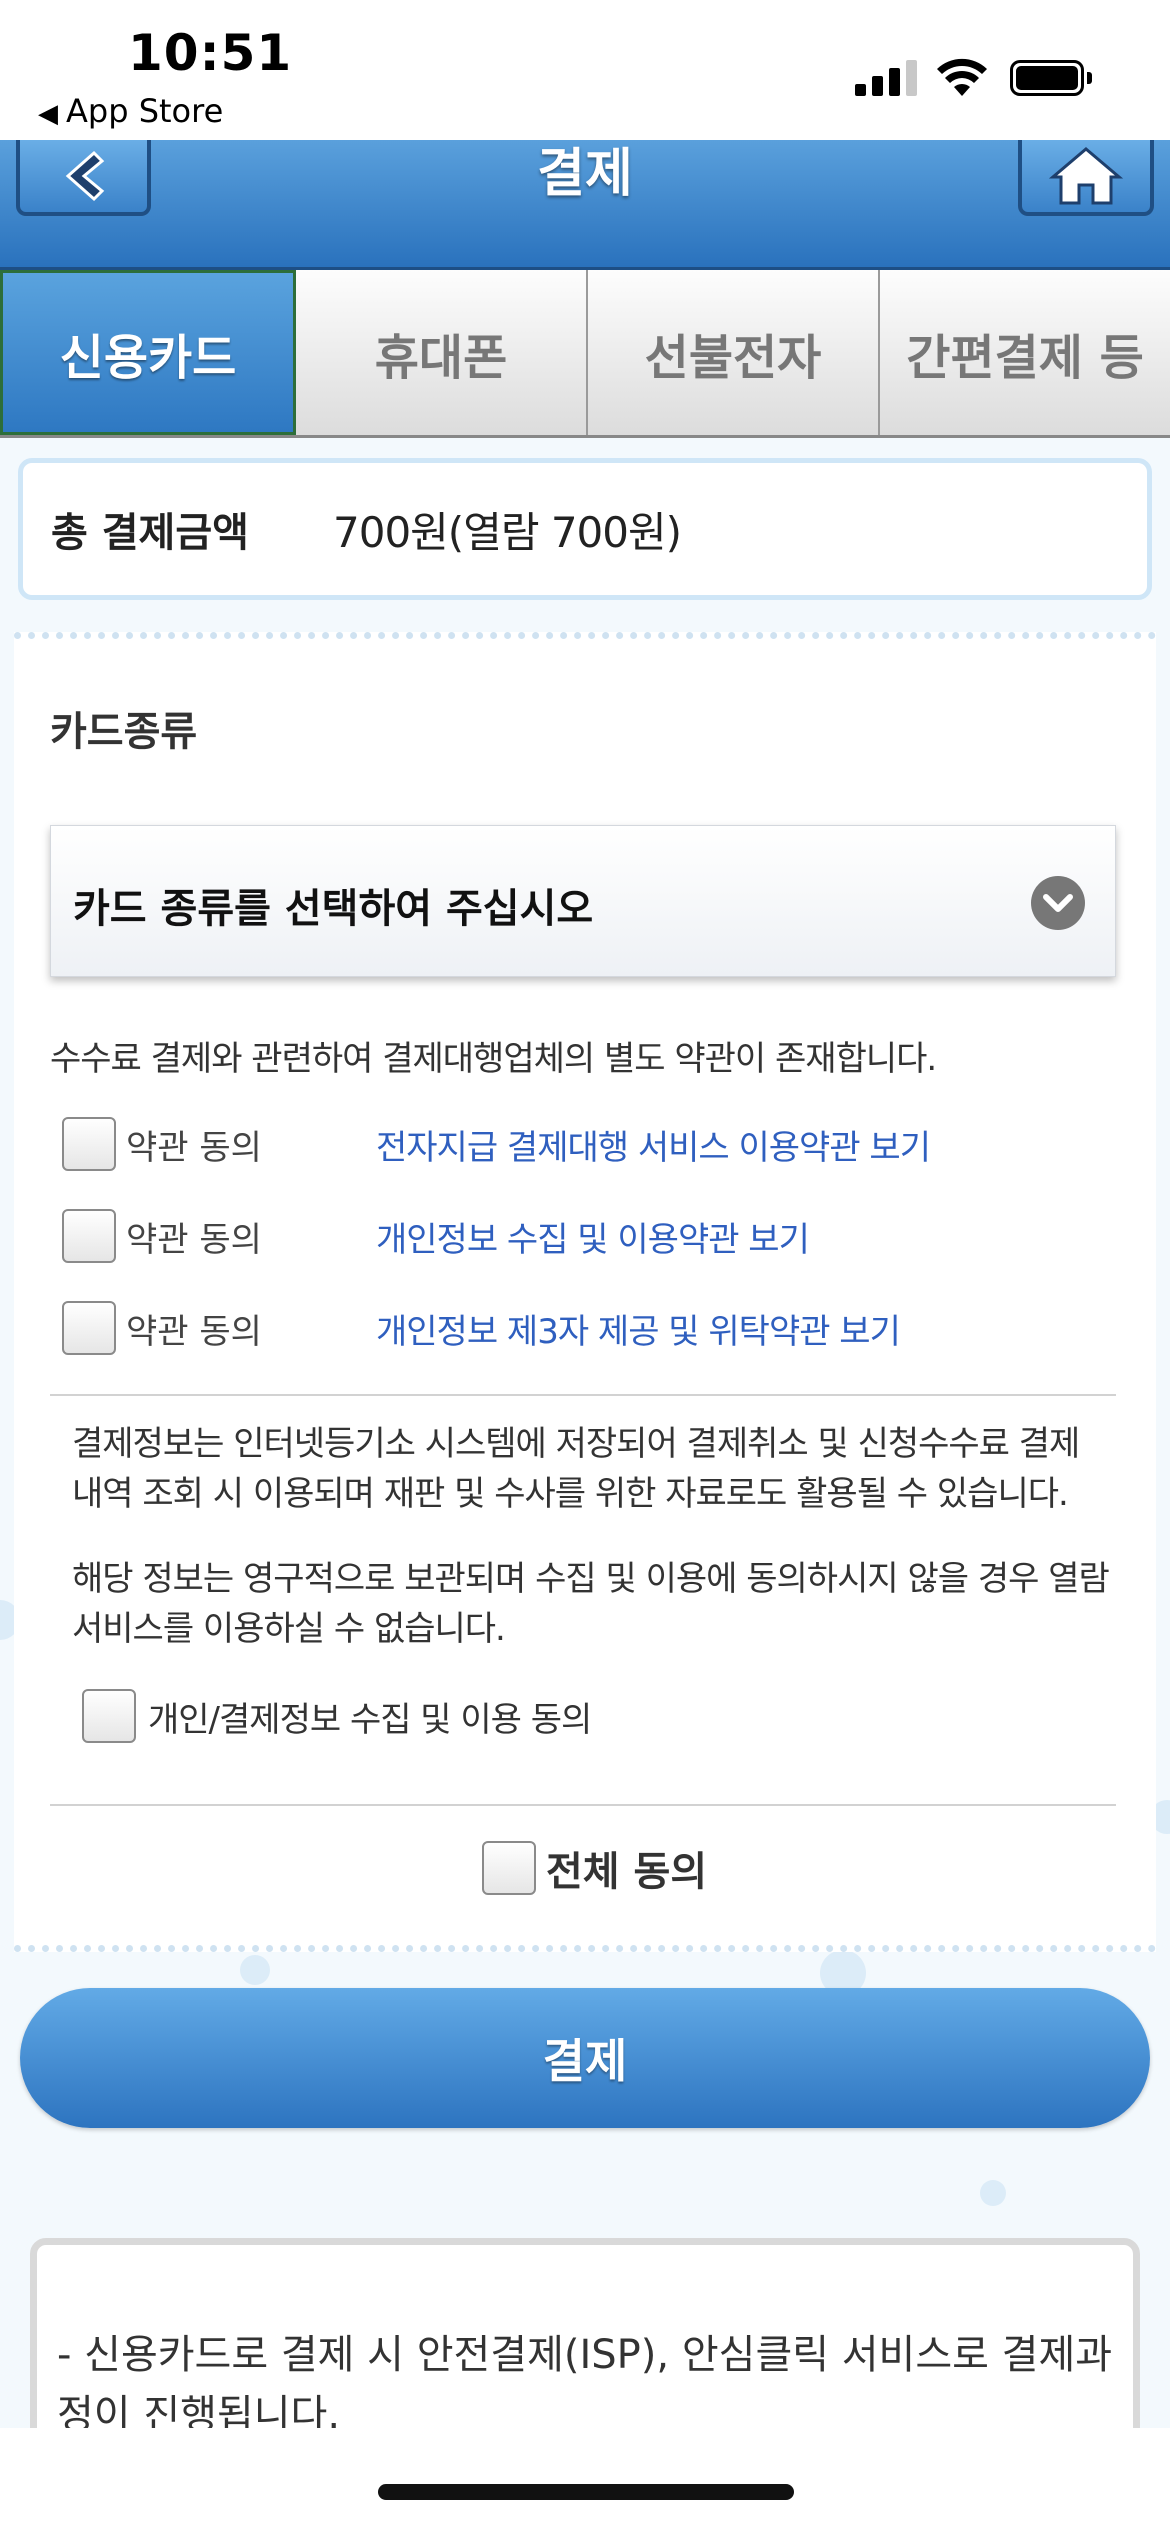 This screenshot has width=1170, height=2532. I want to click on agreement-row: 약관 동의 전자지급 결제대행 서비스 이용약관 보기, so click(496, 1144).